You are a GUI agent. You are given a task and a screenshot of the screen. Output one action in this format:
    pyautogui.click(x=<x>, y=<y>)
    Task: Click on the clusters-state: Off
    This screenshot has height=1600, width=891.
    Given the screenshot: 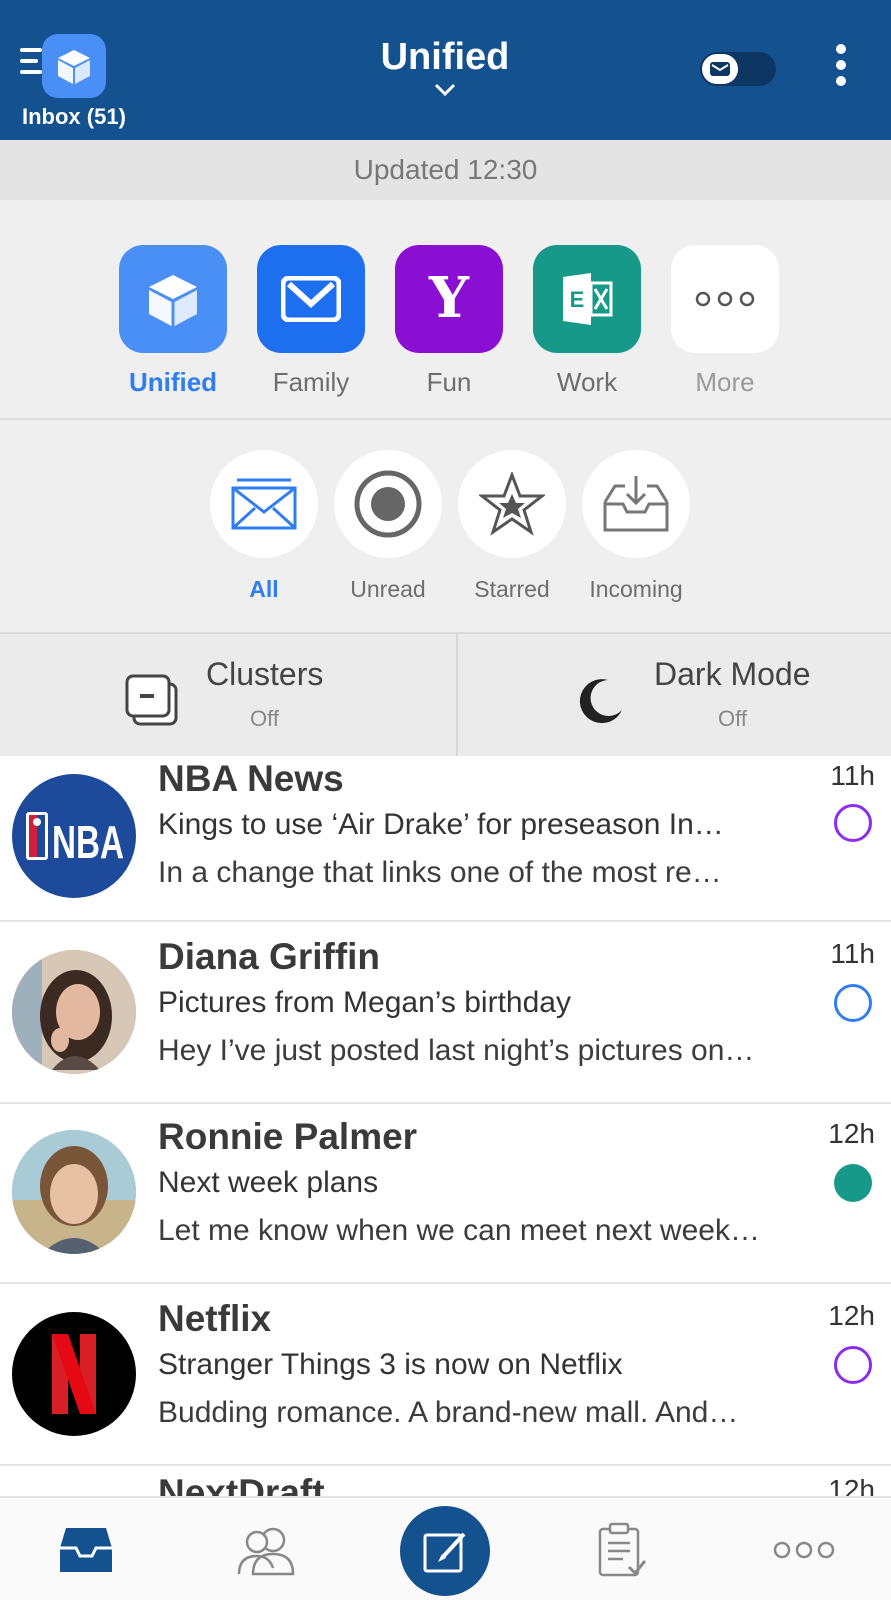 What is the action you would take?
    pyautogui.click(x=264, y=718)
    